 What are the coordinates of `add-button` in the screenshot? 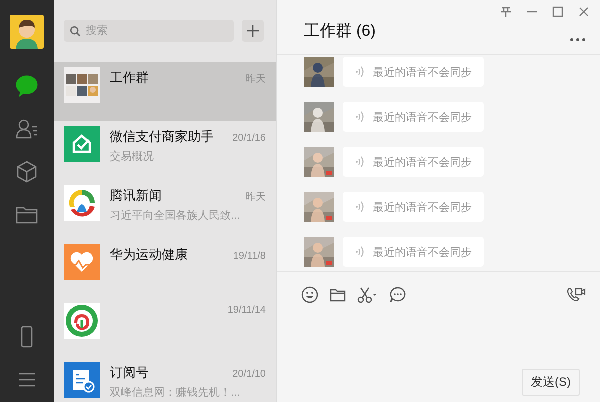 It's located at (253, 31).